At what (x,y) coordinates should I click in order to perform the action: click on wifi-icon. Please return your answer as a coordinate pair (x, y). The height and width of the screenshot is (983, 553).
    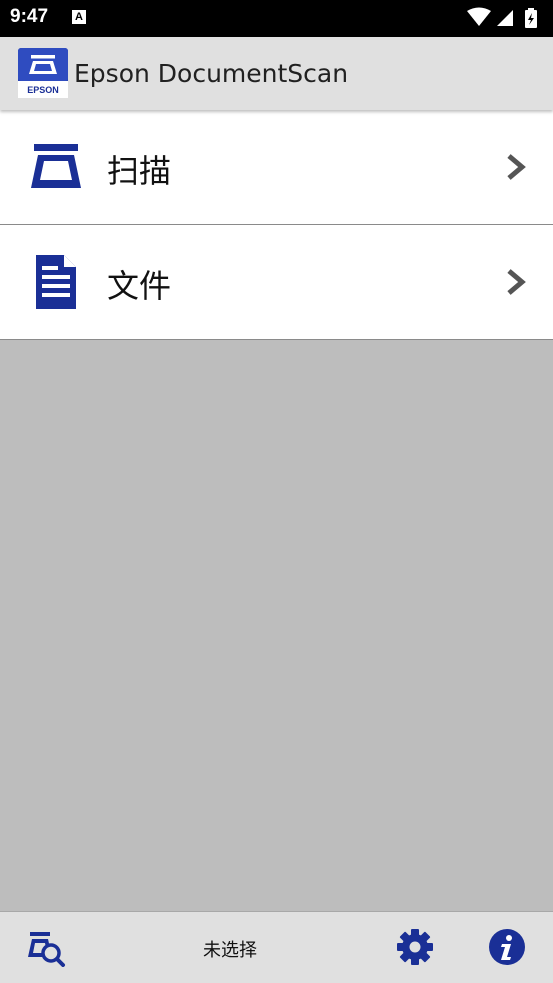
    Looking at the image, I should click on (479, 16).